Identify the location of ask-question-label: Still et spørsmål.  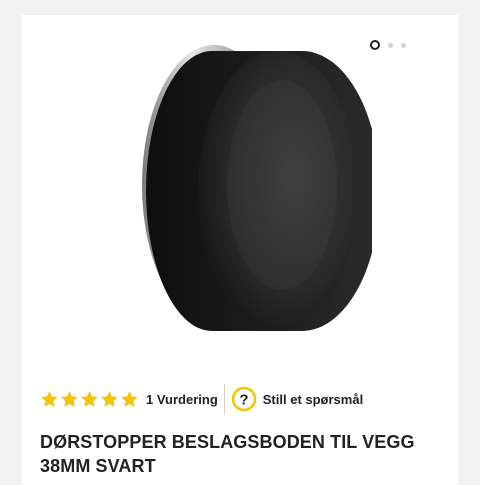
(313, 399).